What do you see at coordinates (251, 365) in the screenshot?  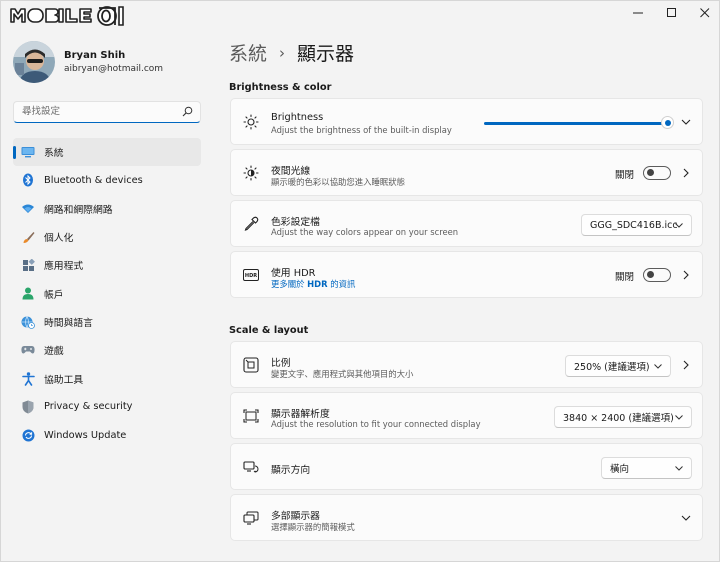 I see `scale-icon` at bounding box center [251, 365].